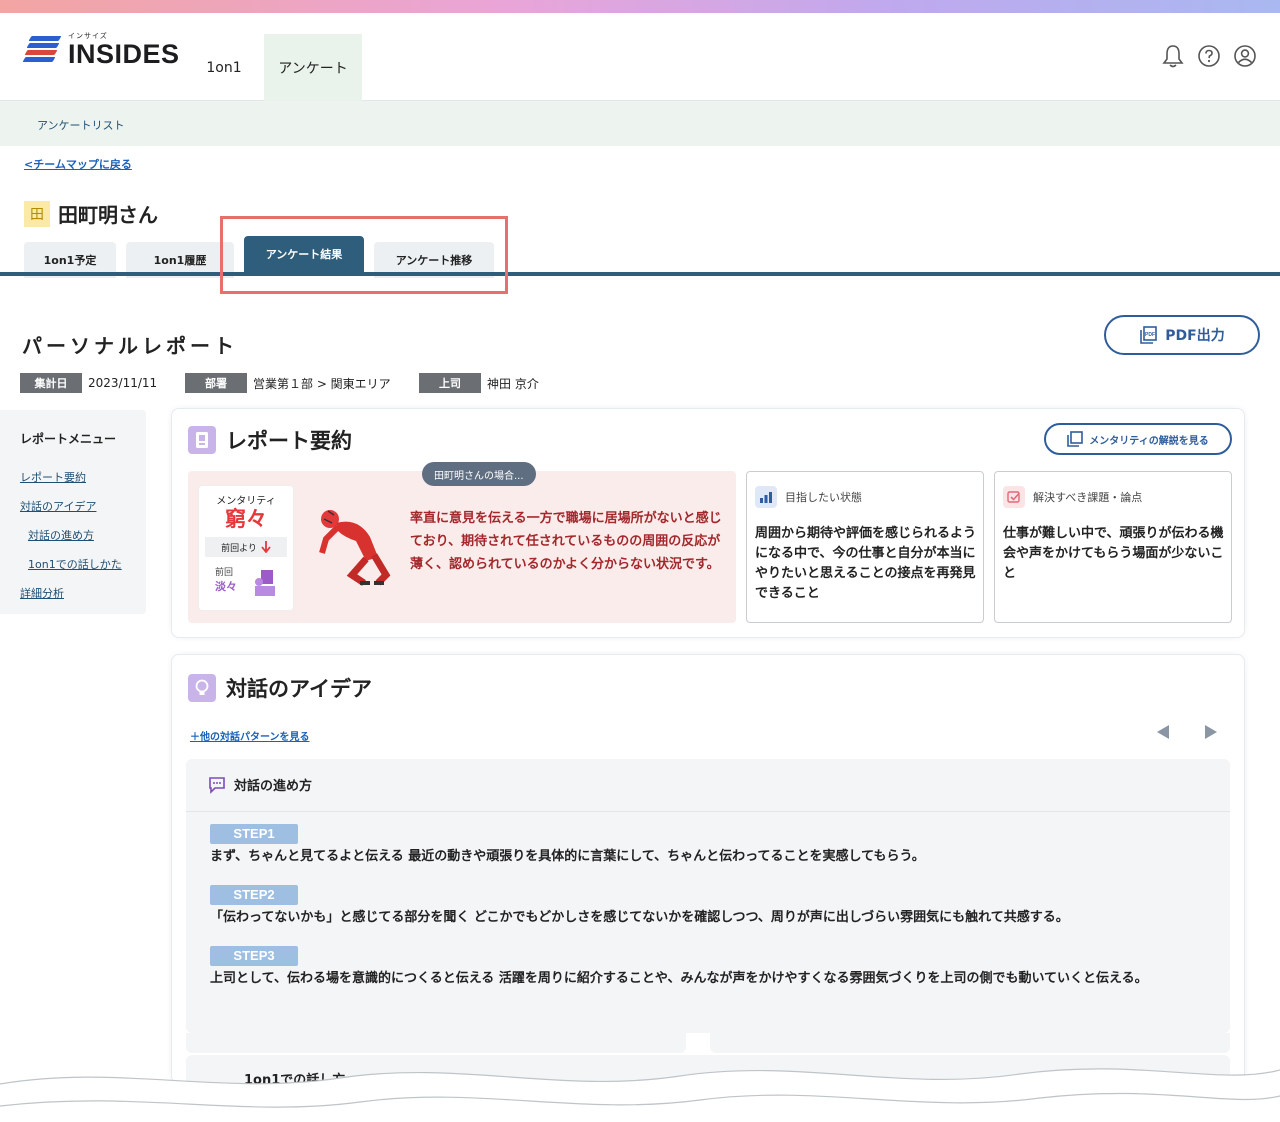 The height and width of the screenshot is (1122, 1280). Describe the element at coordinates (78, 164) in the screenshot. I see `back-to-team-map-link: <チームマップに戻る` at that location.